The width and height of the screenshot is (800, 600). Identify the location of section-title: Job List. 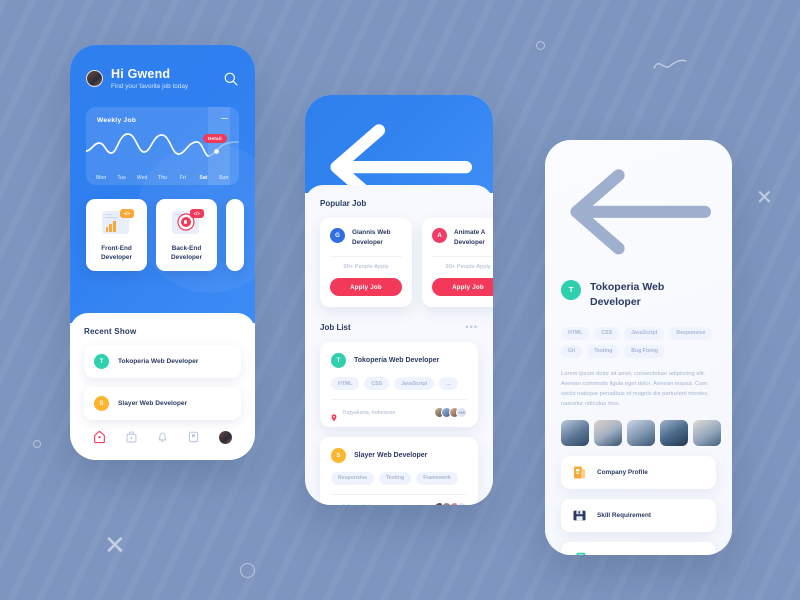
(335, 328).